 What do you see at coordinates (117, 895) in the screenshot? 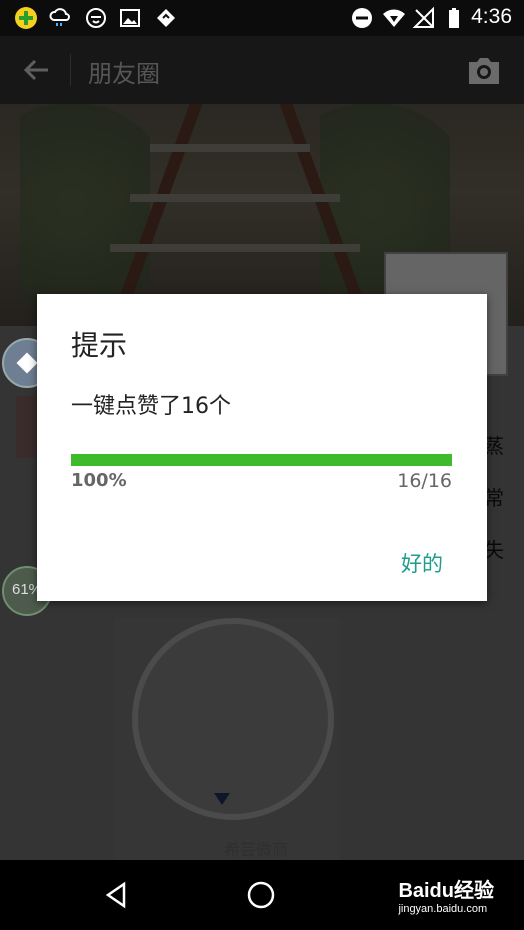
I see `back-triangle-icon` at bounding box center [117, 895].